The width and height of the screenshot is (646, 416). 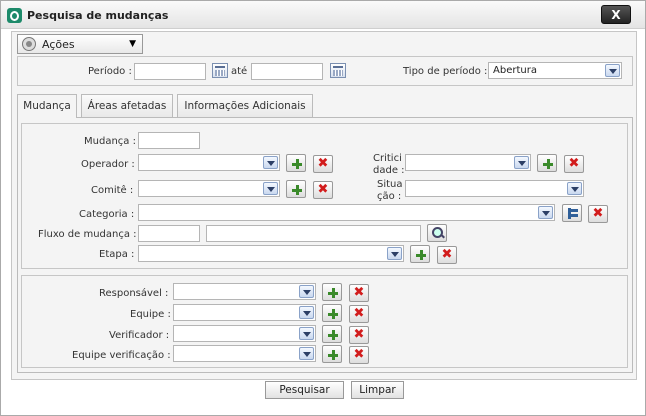 What do you see at coordinates (390, 184) in the screenshot?
I see `situacao-label-1: Situa` at bounding box center [390, 184].